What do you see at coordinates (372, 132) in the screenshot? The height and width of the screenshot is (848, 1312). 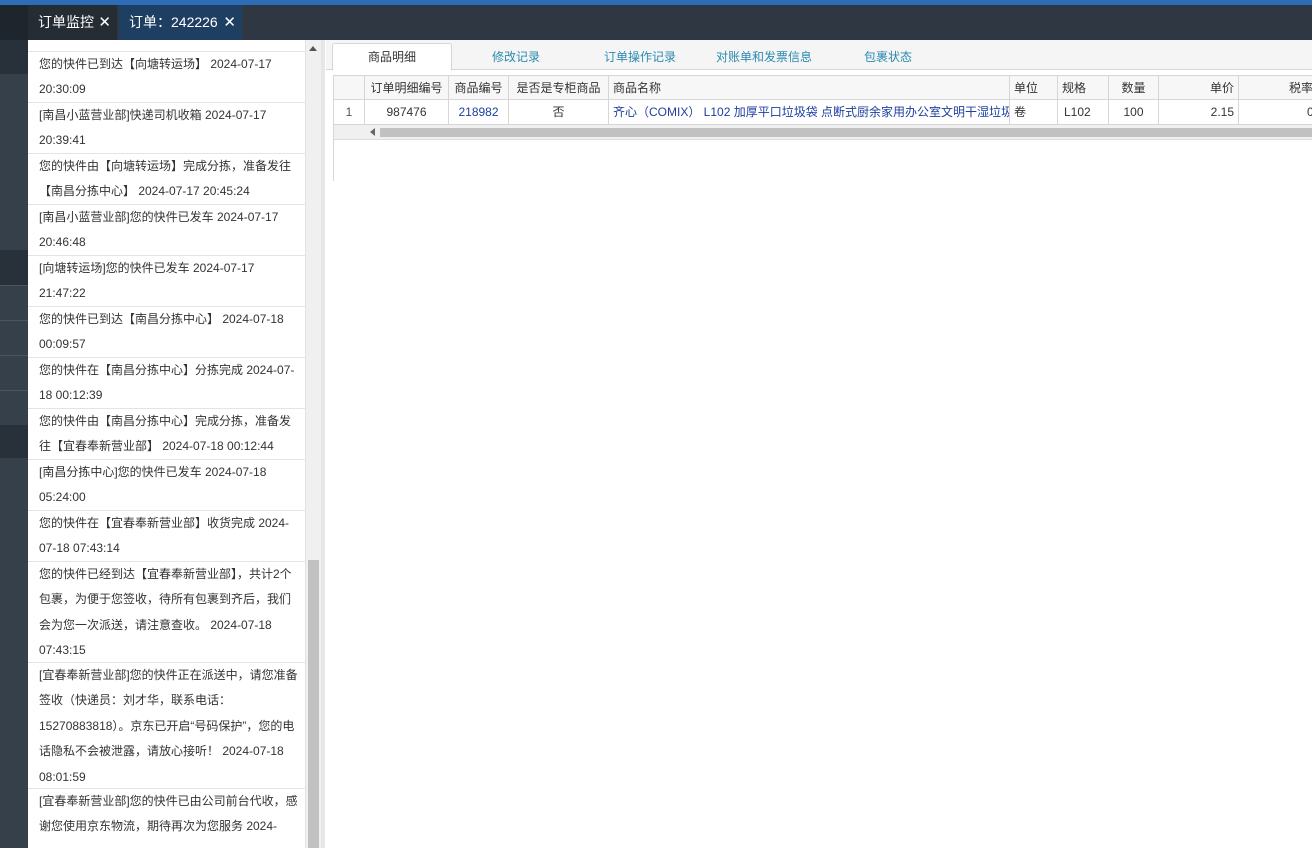 I see `scroll-left-icon` at bounding box center [372, 132].